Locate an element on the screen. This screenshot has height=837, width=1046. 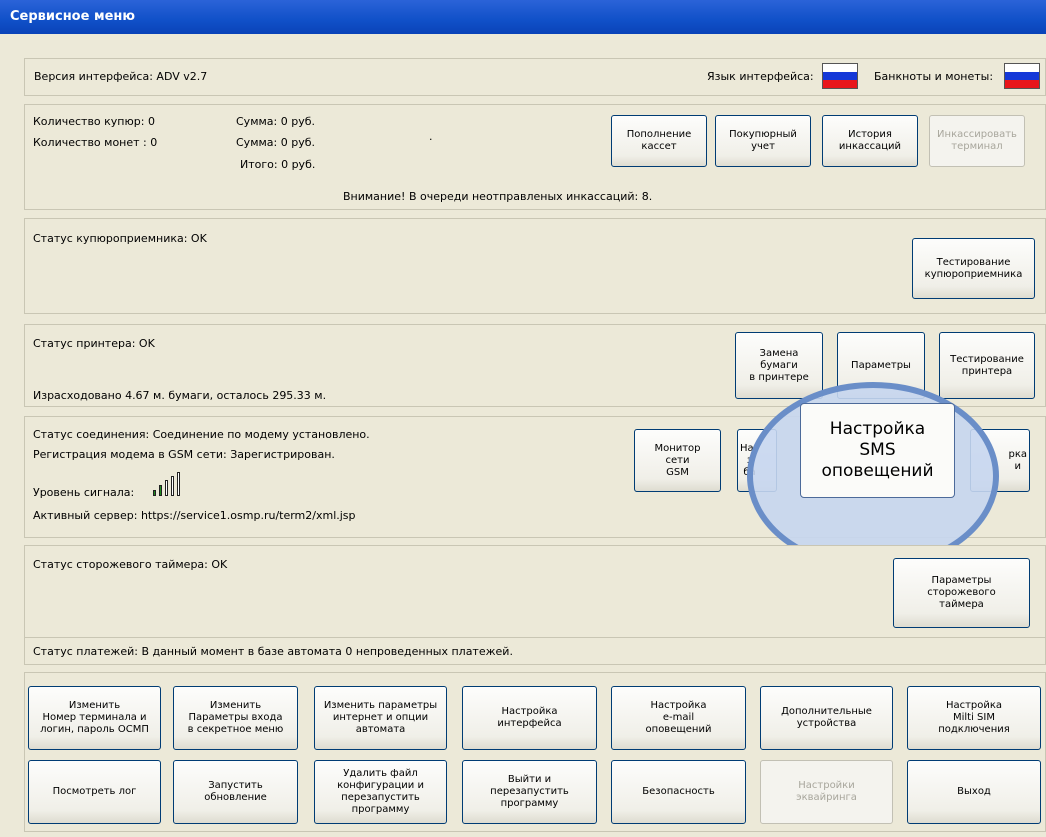
collect-terminal-button: Инкассировать терминал is located at coordinates (977, 141).